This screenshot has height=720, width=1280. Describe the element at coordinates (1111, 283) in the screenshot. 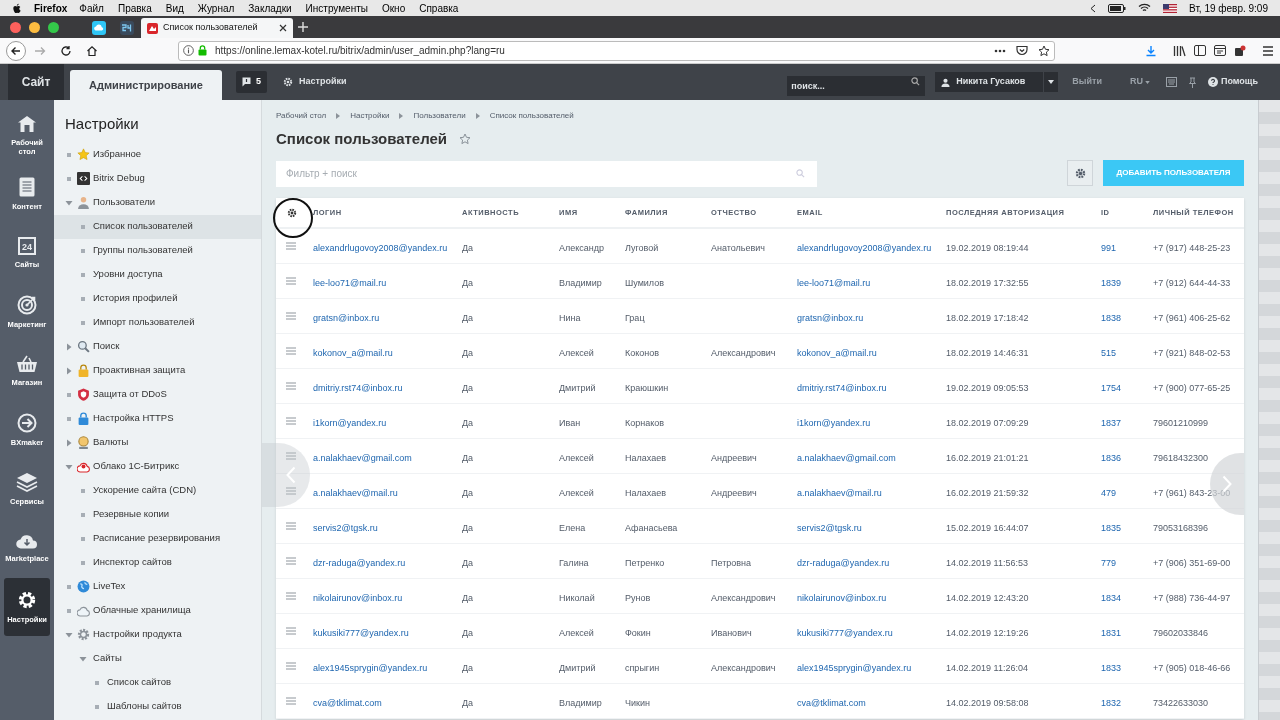

I see `table-link: 1839` at that location.